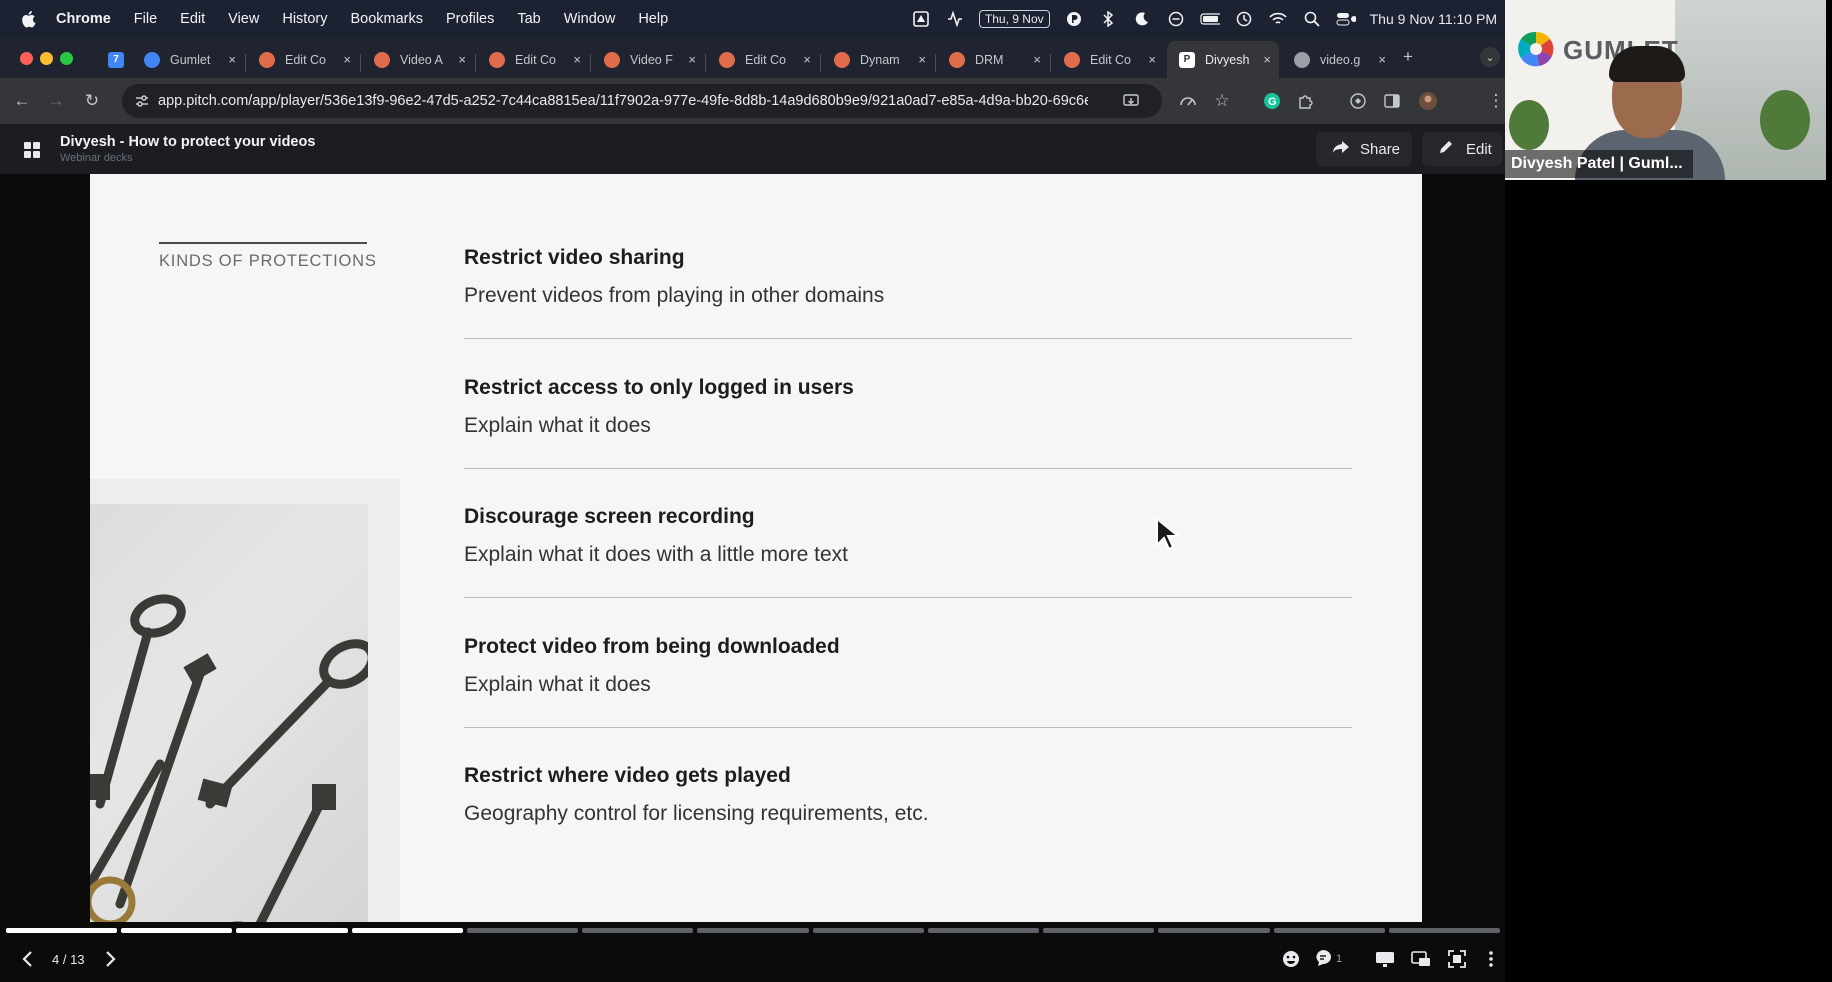 The width and height of the screenshot is (1832, 982). Describe the element at coordinates (1014, 18) in the screenshot. I see `date-badge: Thu, 9 Nov` at that location.